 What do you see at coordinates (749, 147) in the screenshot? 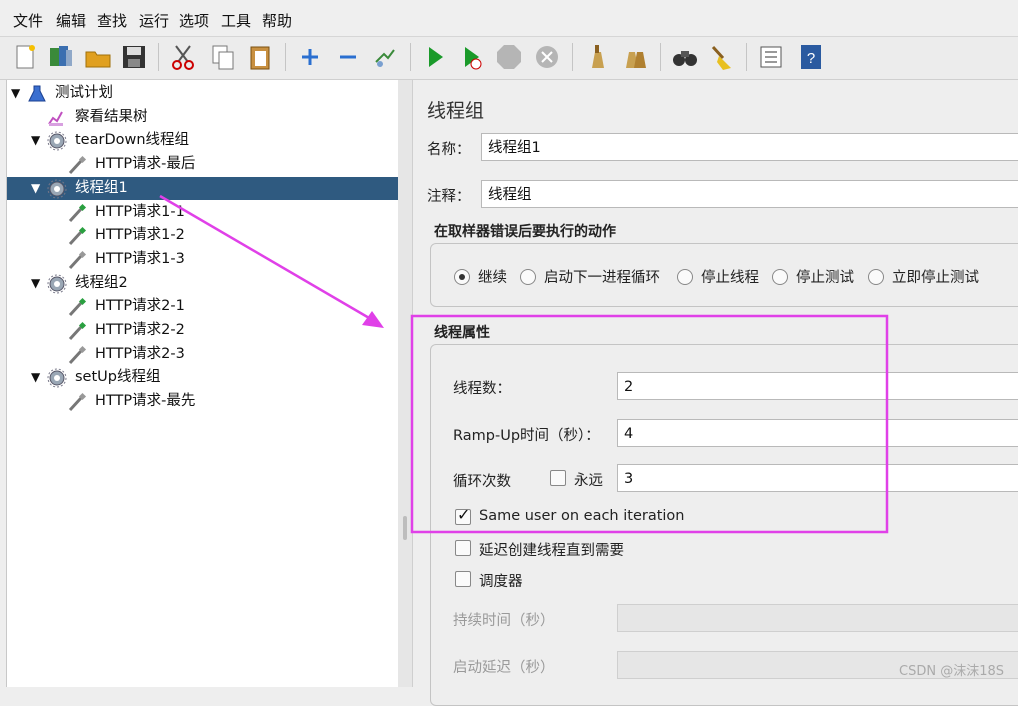
I see `name-field: 线程组1` at bounding box center [749, 147].